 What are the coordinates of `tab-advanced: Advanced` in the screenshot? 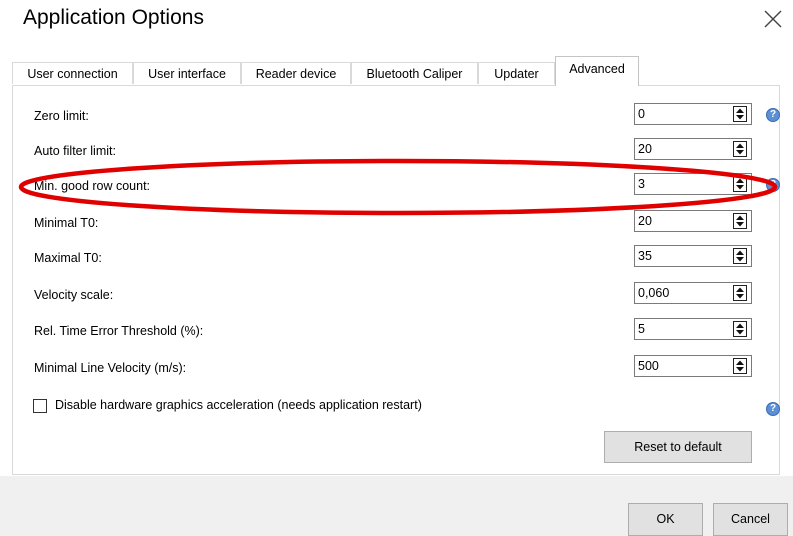 It's located at (597, 71).